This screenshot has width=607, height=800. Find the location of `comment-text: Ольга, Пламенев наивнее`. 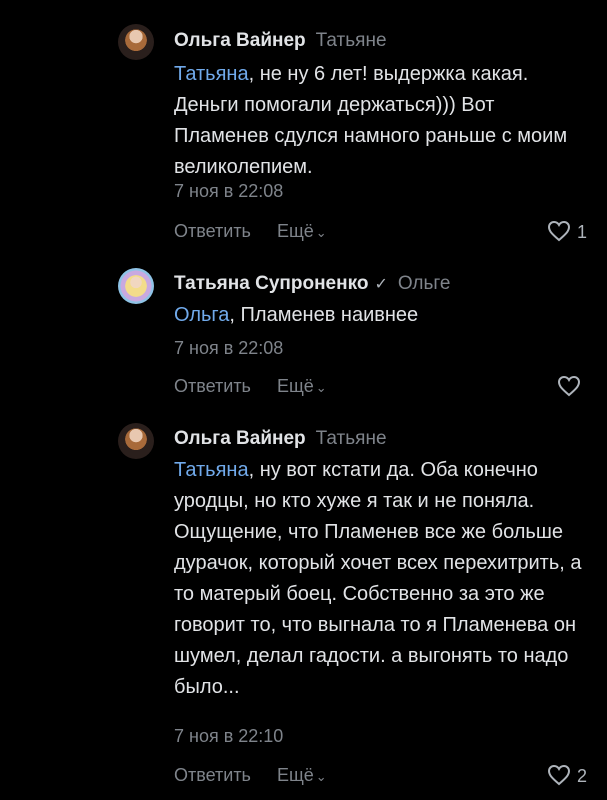

comment-text: Ольга, Пламенев наивнее is located at coordinates (384, 315).